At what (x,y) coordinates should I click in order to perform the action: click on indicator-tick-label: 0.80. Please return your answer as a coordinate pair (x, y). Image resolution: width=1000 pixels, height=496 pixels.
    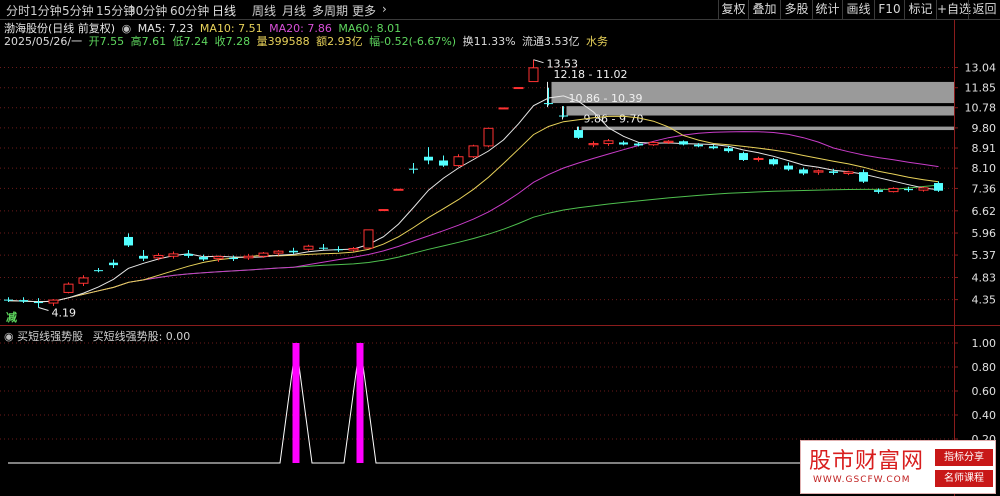
    Looking at the image, I should click on (984, 367).